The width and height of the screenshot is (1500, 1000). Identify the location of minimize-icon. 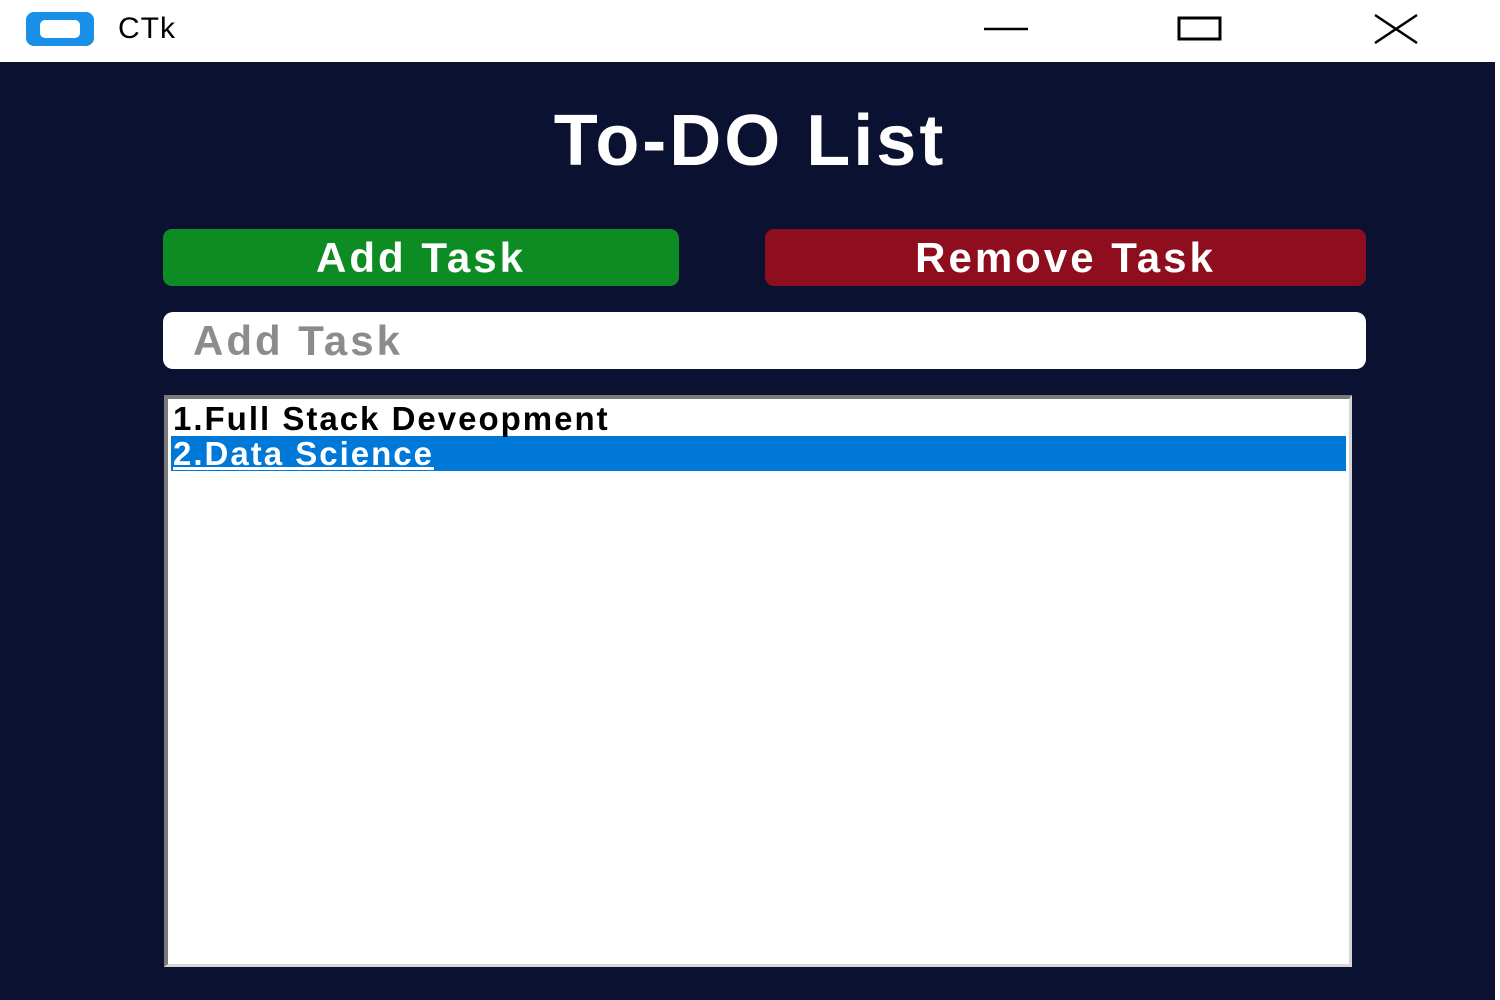
(1006, 29).